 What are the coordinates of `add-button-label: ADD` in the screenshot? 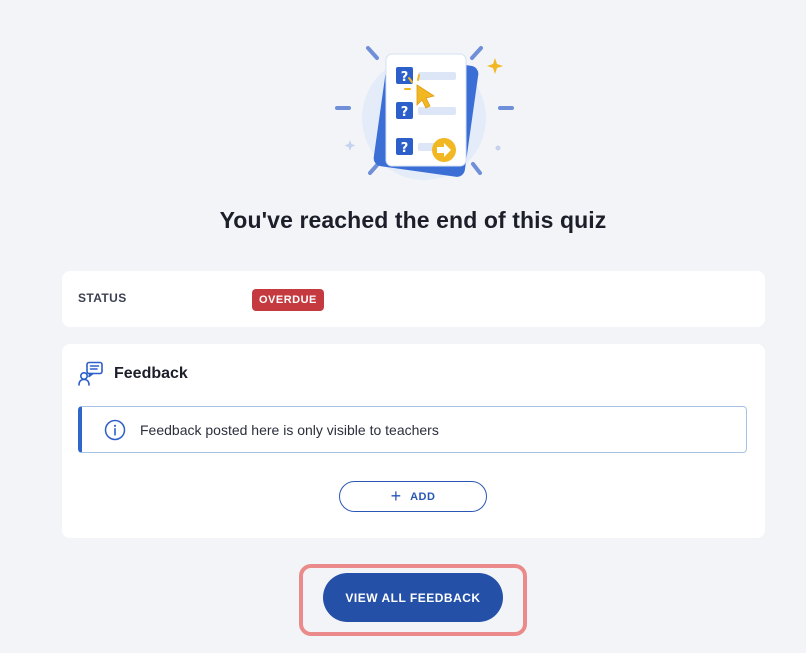 It's located at (423, 496).